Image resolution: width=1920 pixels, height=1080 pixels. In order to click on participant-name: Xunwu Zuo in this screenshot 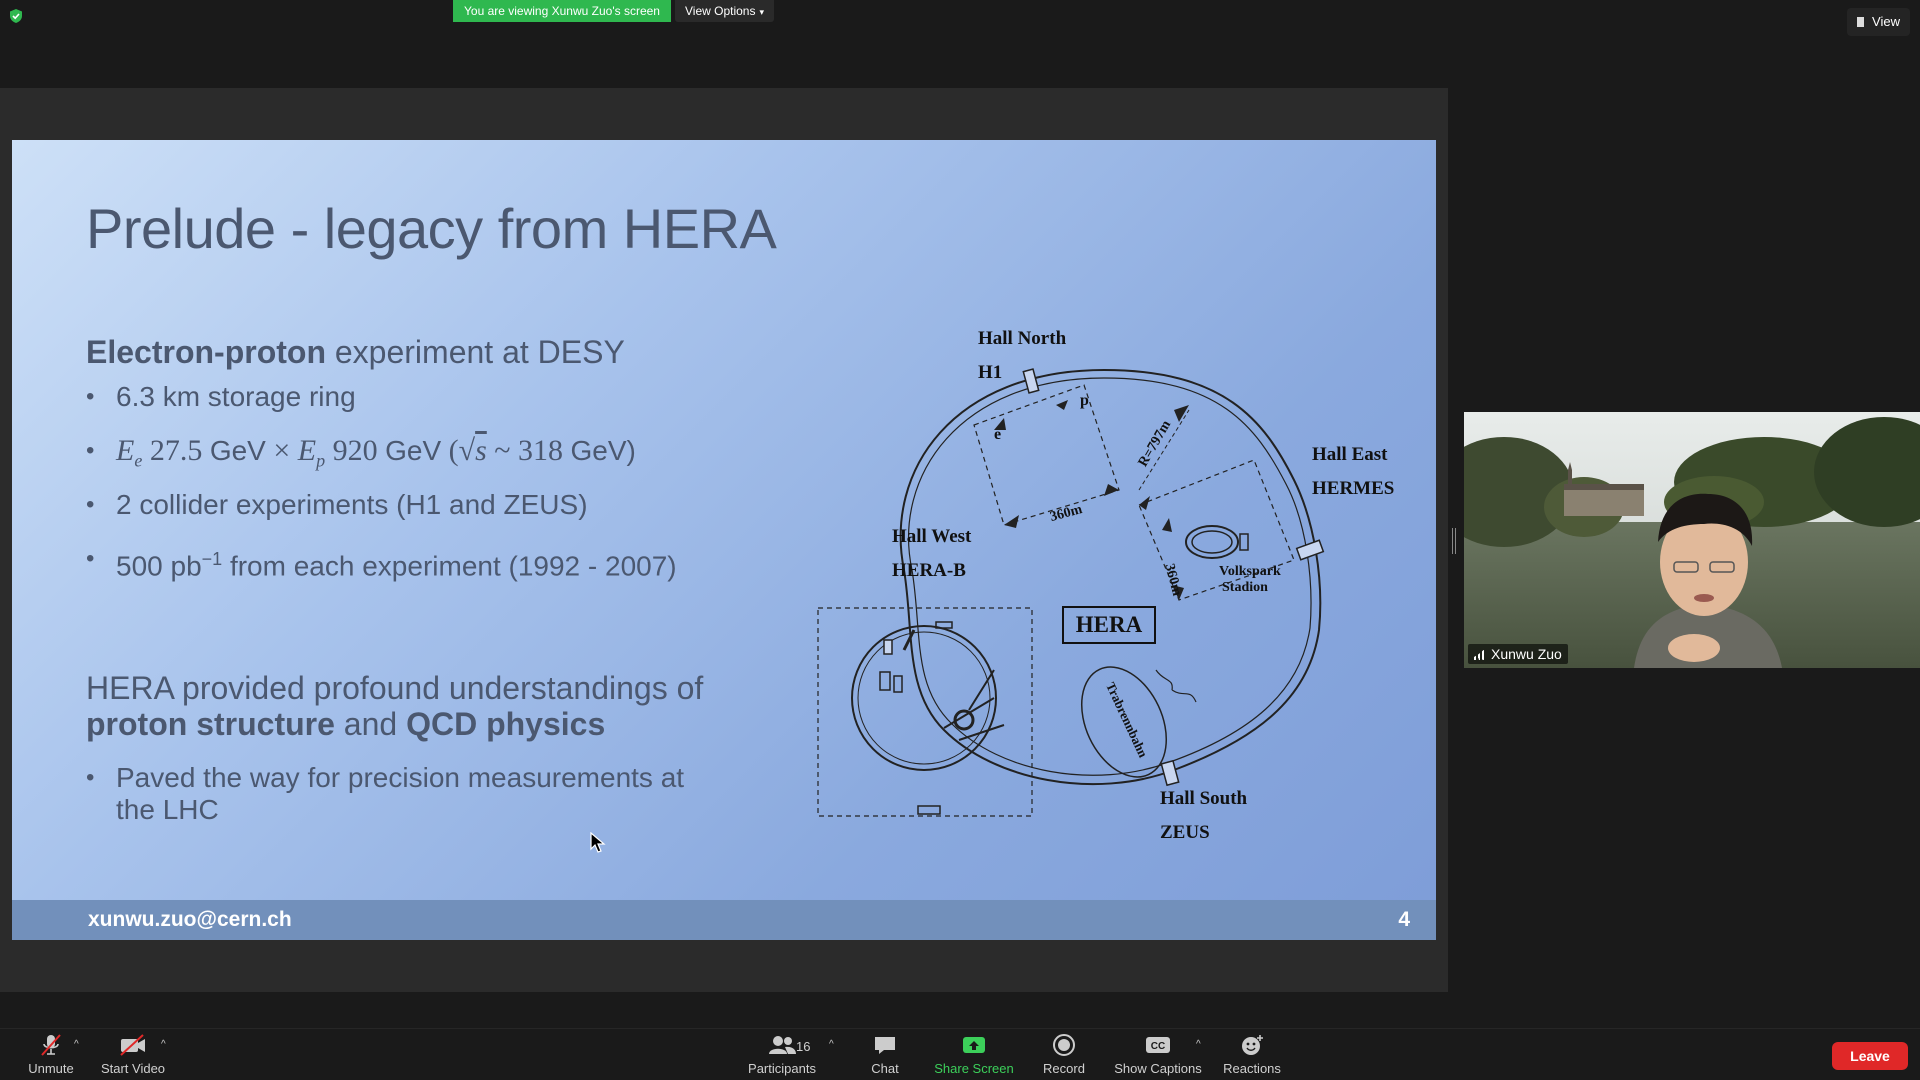, I will do `click(1526, 654)`.